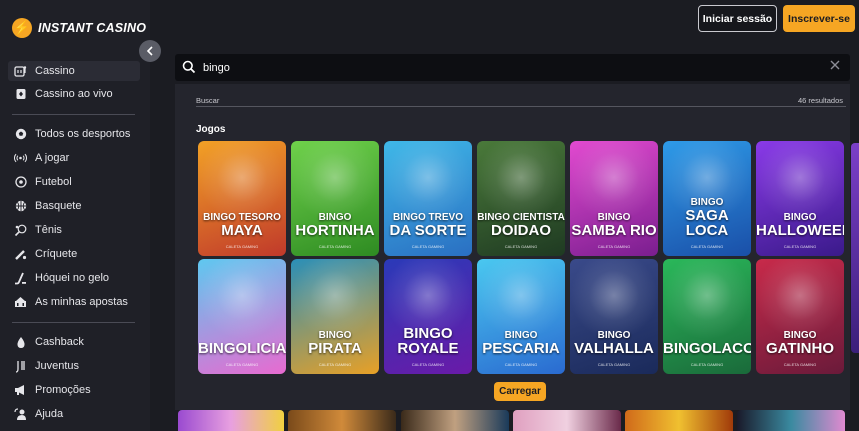  What do you see at coordinates (92, 28) in the screenshot?
I see `brand-name: INSTANT CASINO` at bounding box center [92, 28].